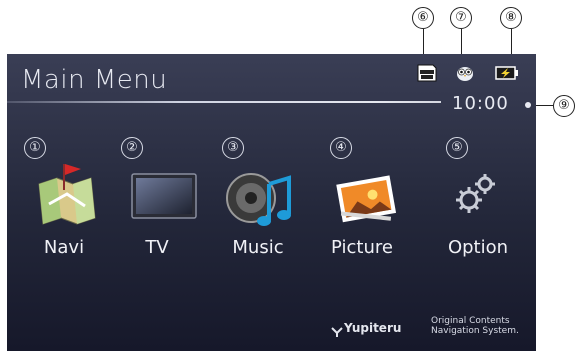  I want to click on brand-name: Yupiteru, so click(373, 328).